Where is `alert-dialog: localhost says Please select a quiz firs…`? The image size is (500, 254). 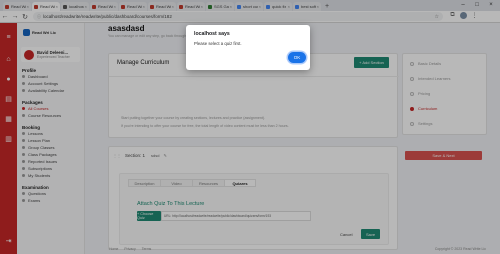 alert-dialog: localhost says Please select a quiz firs… is located at coordinates (248, 47).